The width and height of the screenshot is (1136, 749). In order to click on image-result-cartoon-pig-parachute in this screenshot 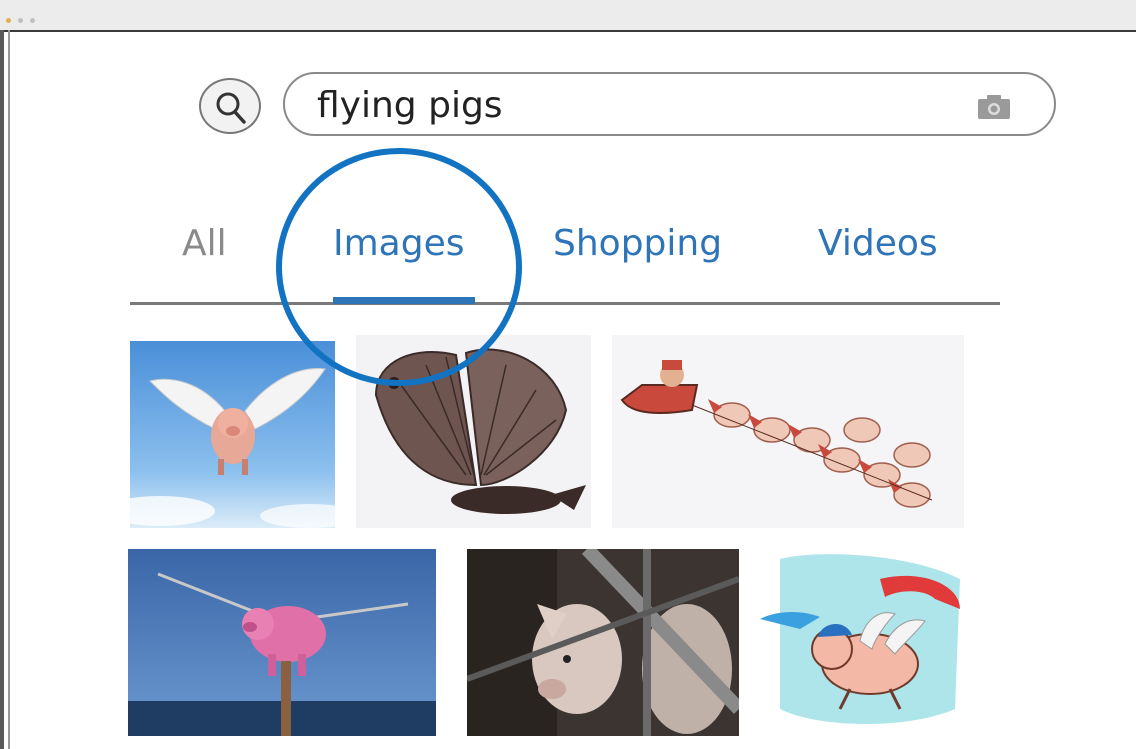, I will do `click(867, 642)`.